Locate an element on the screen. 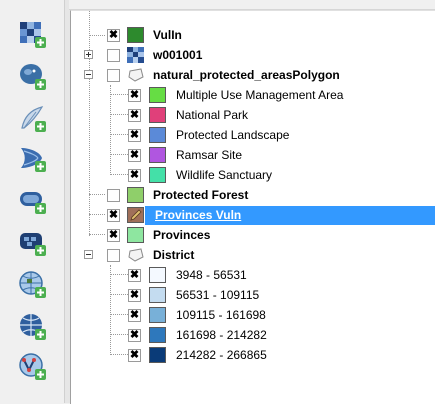  add-wms-layer-button is located at coordinates (33, 285).